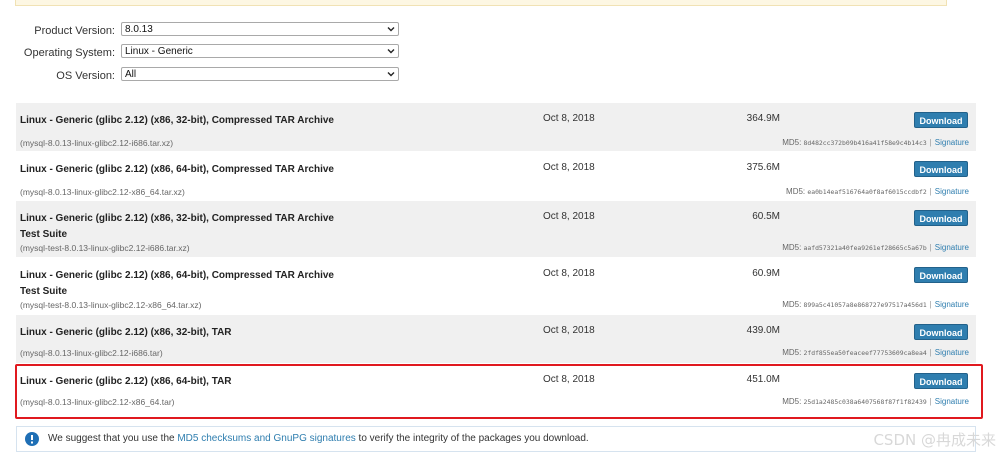 The height and width of the screenshot is (457, 1000). Describe the element at coordinates (266, 438) in the screenshot. I see `md5-signatures-link: MD5 checksums and GnuPG signatures` at that location.